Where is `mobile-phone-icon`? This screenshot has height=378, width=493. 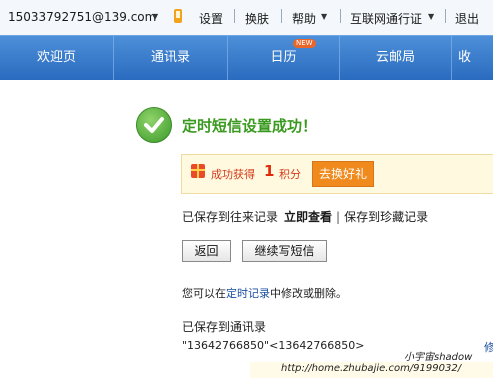 mobile-phone-icon is located at coordinates (178, 16).